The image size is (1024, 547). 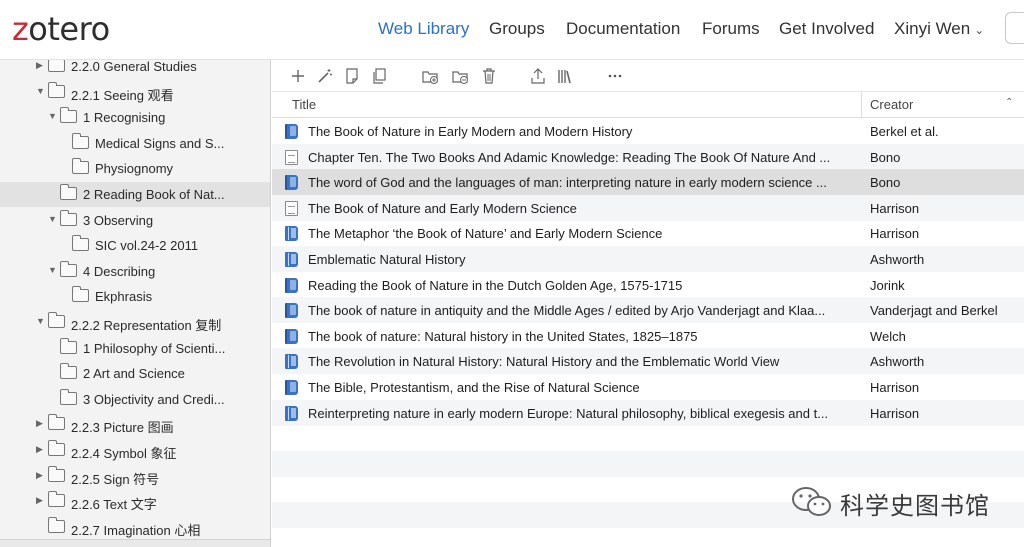 I want to click on sidebar-collection: ▶ 2.2.5 Sign 符号, so click(x=135, y=476).